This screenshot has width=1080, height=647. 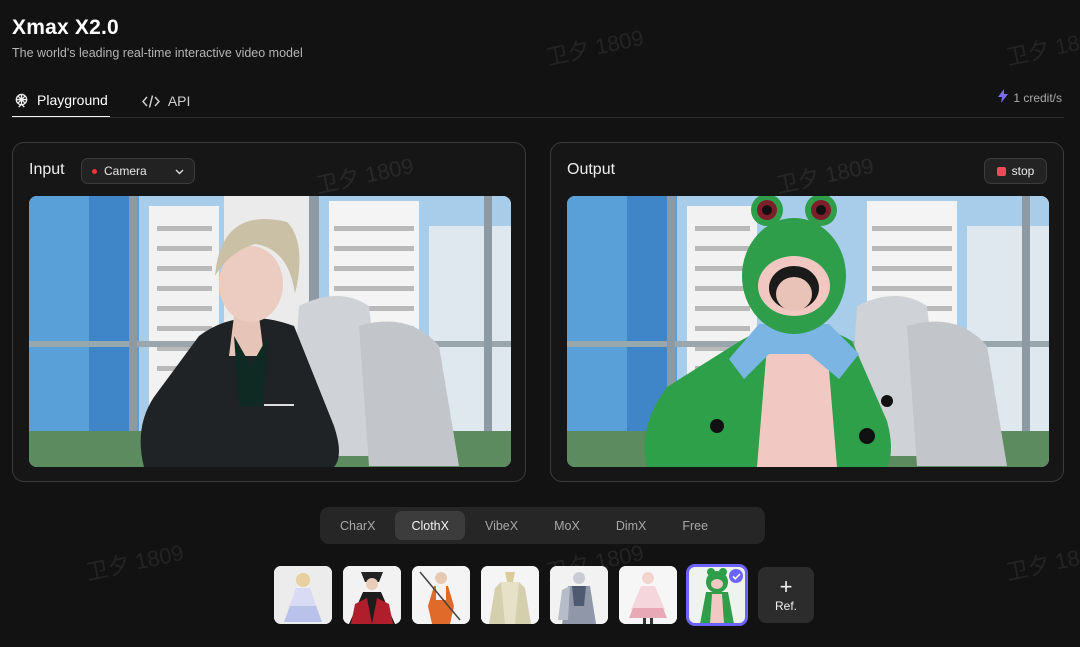 What do you see at coordinates (695, 525) in the screenshot?
I see `mode-free: Free` at bounding box center [695, 525].